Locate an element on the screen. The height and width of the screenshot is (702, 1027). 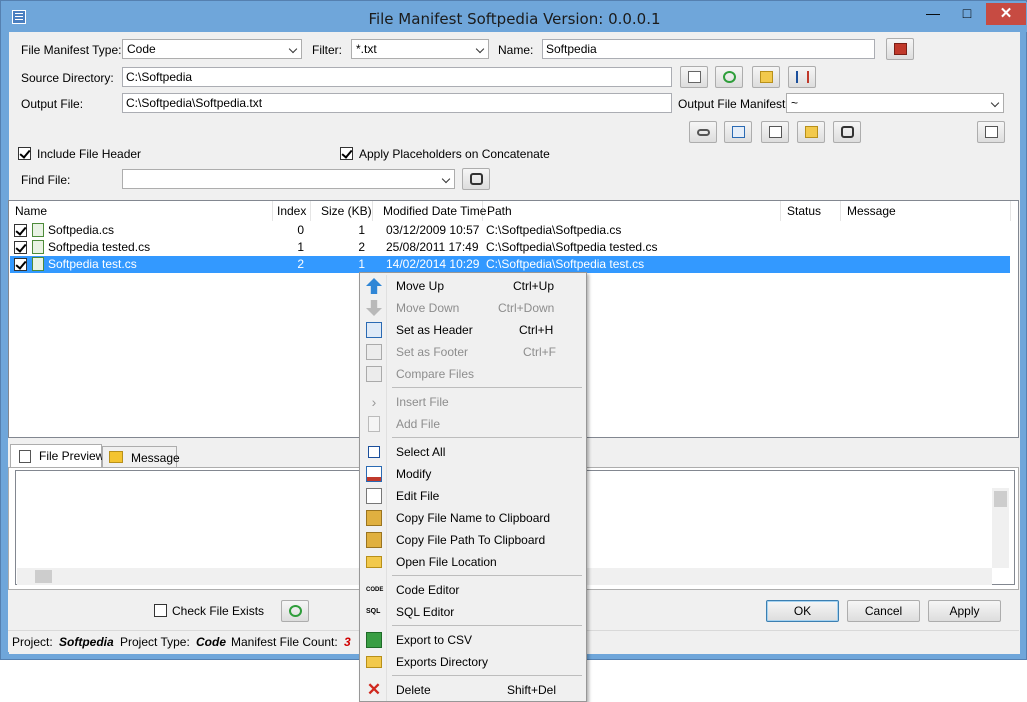
refresh-check-button is located at coordinates (295, 611).